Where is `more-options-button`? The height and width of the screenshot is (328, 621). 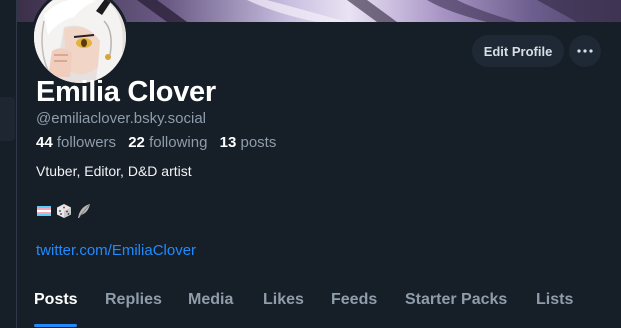 more-options-button is located at coordinates (585, 51).